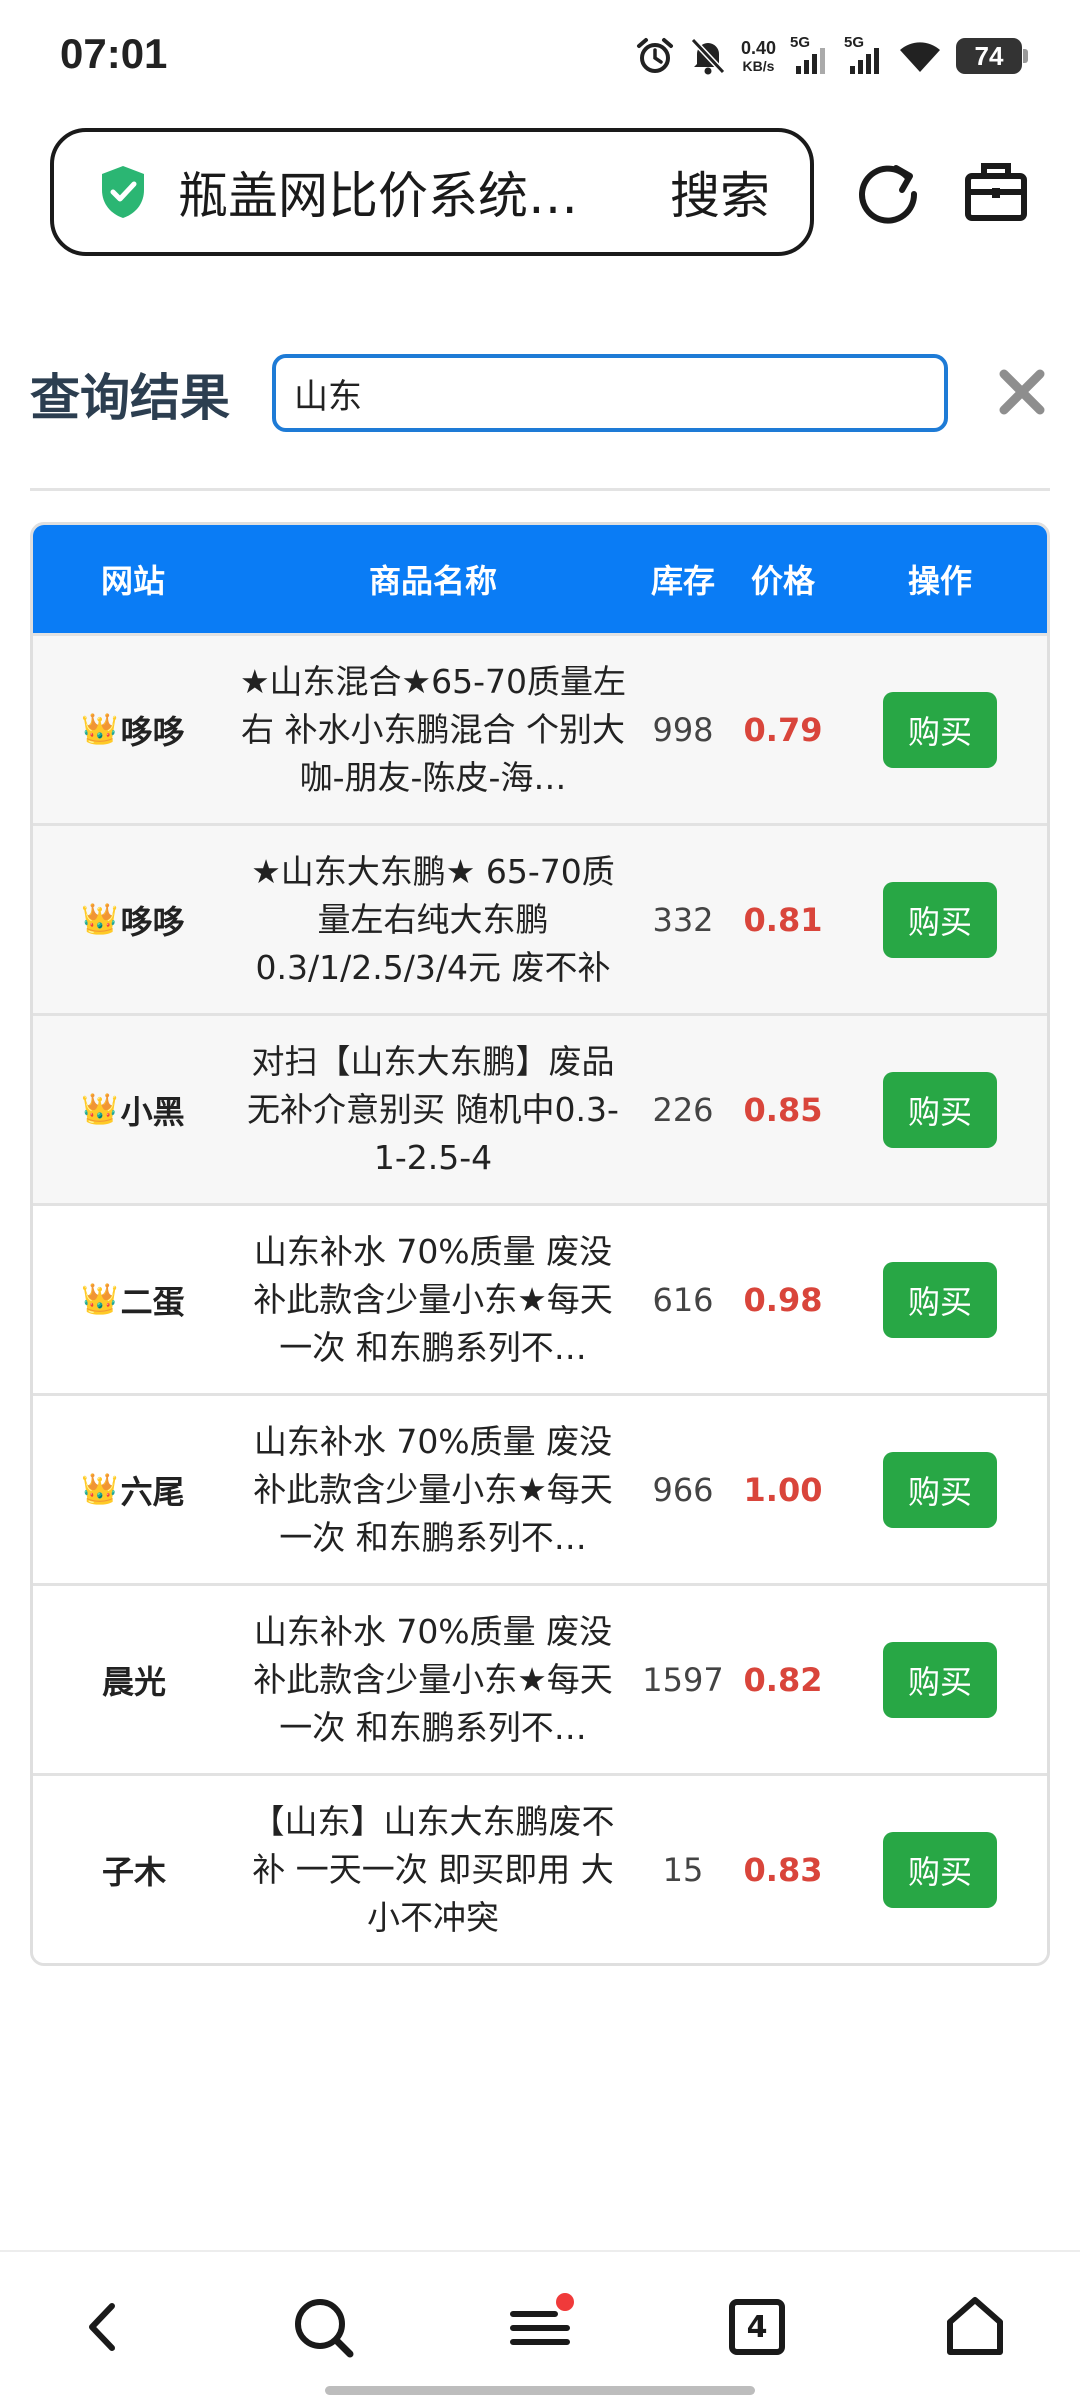 This screenshot has width=1080, height=2400. What do you see at coordinates (783, 729) in the screenshot?
I see `price-value: 0.79` at bounding box center [783, 729].